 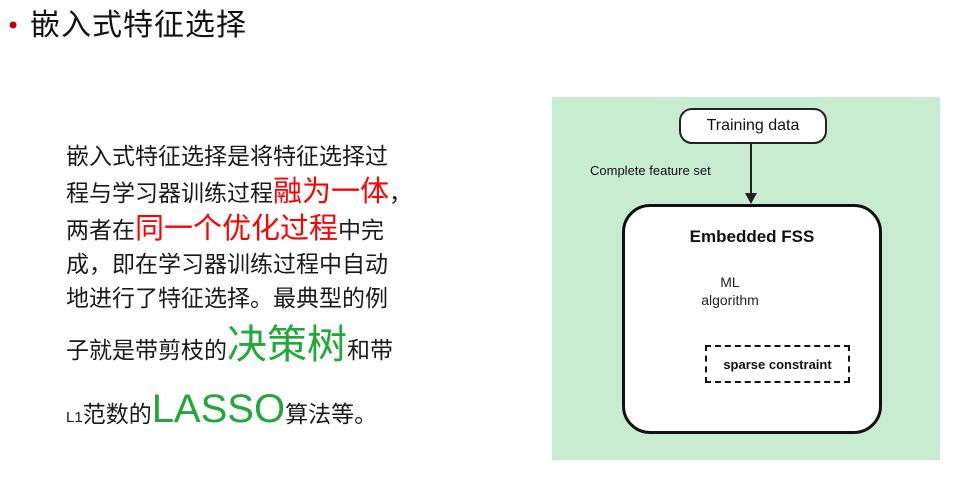 I want to click on slide-title-row: • 嵌入式特征选择, so click(x=126, y=26).